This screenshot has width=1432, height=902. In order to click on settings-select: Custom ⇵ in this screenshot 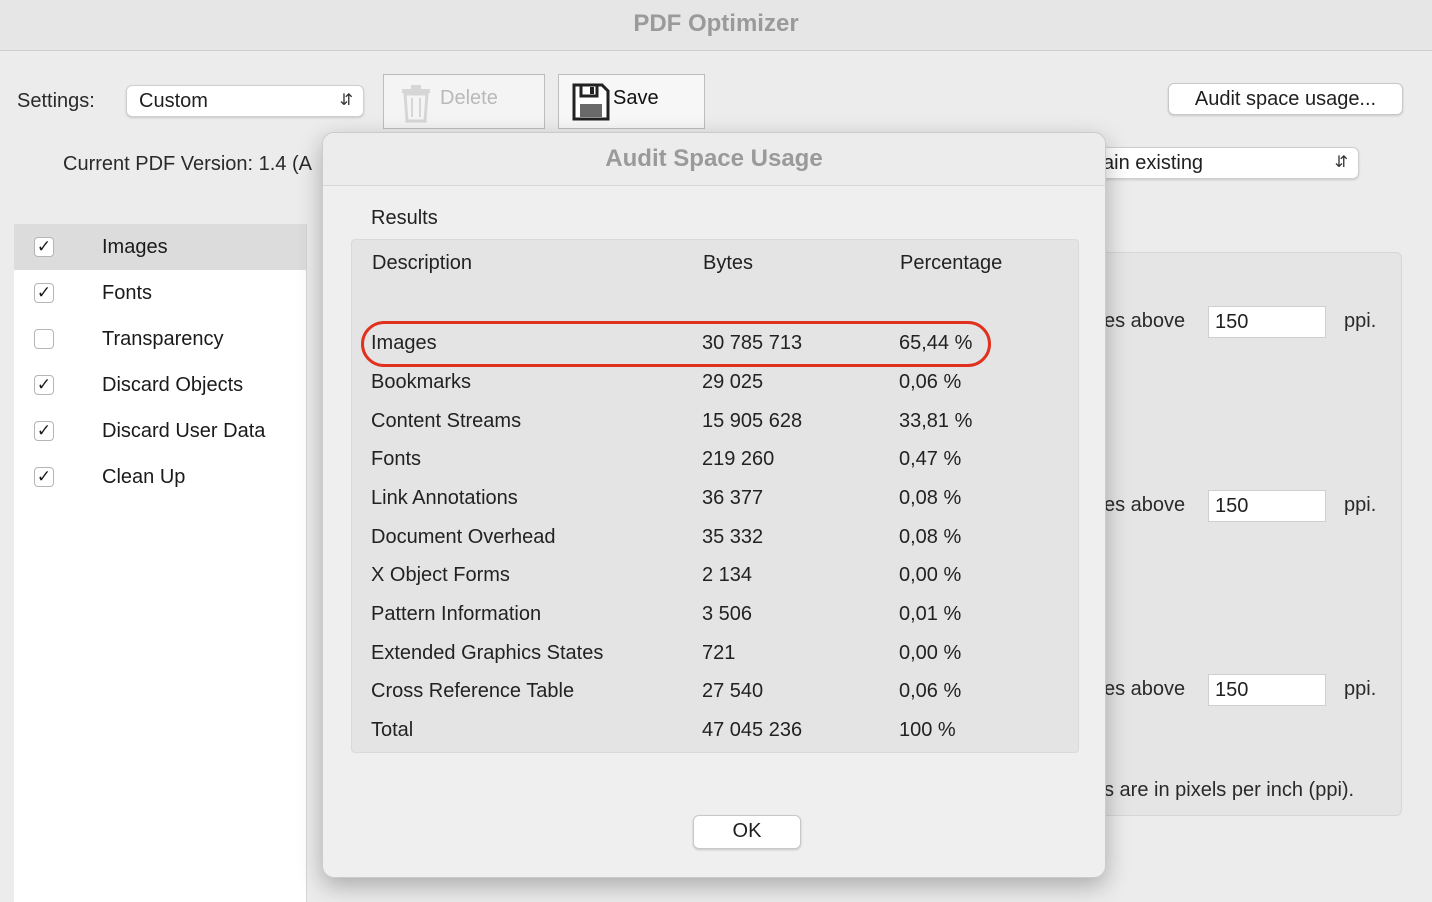, I will do `click(245, 101)`.